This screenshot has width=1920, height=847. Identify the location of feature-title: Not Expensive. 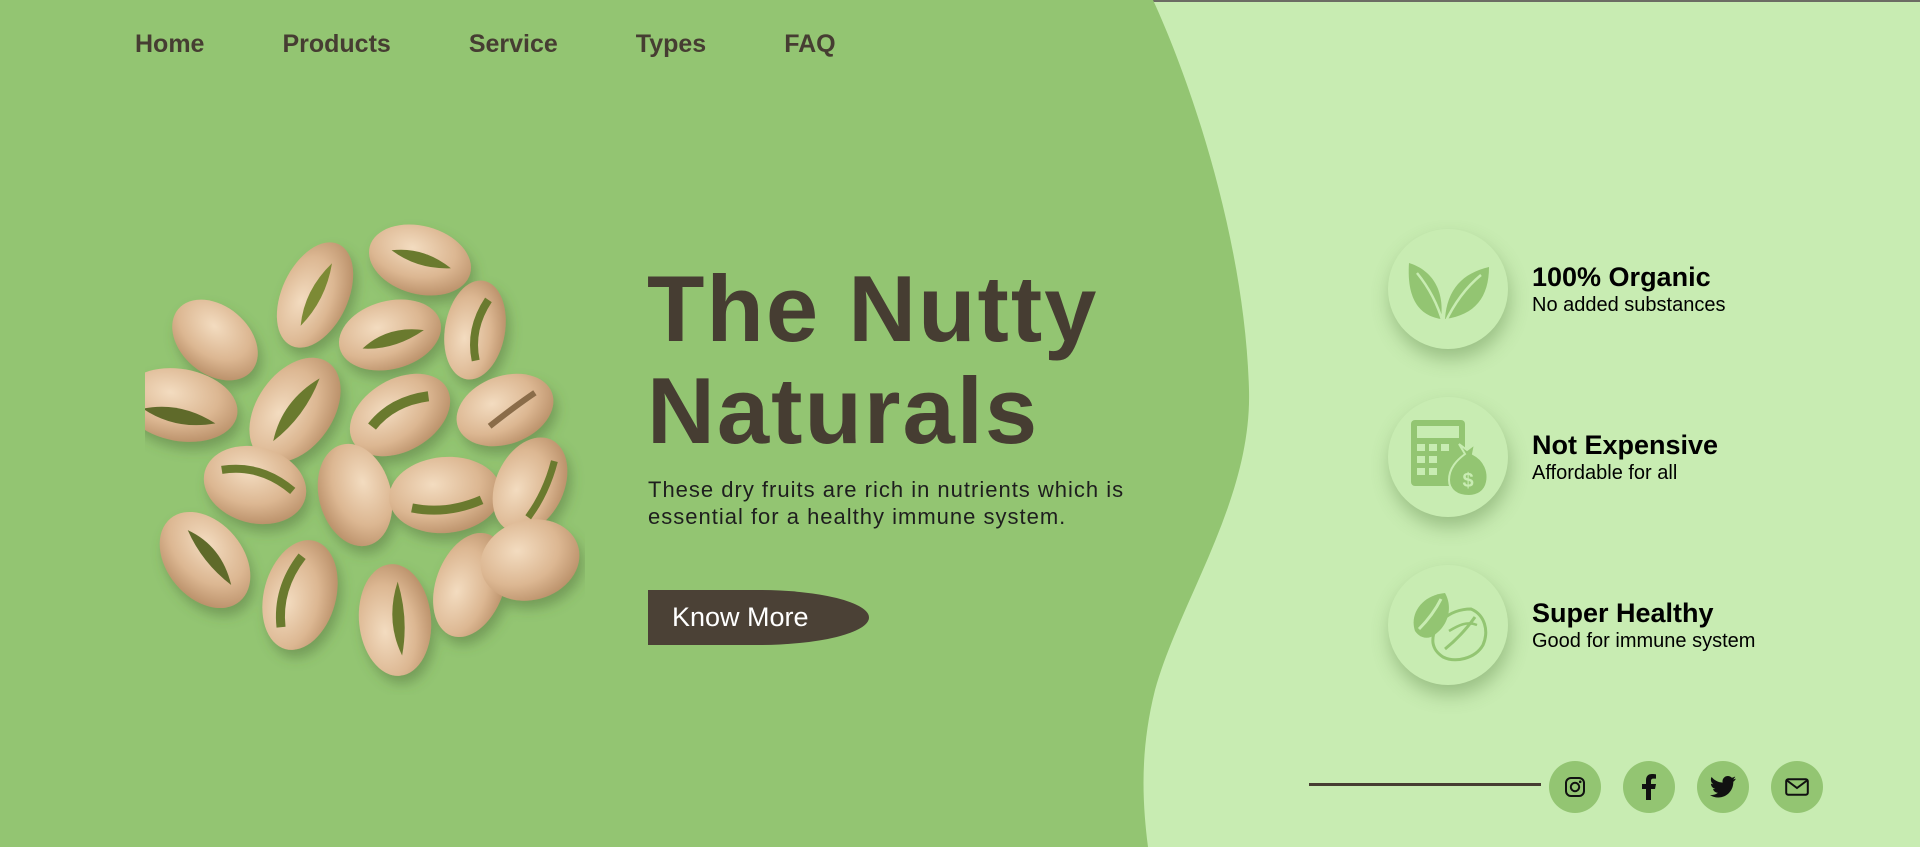
(1625, 445).